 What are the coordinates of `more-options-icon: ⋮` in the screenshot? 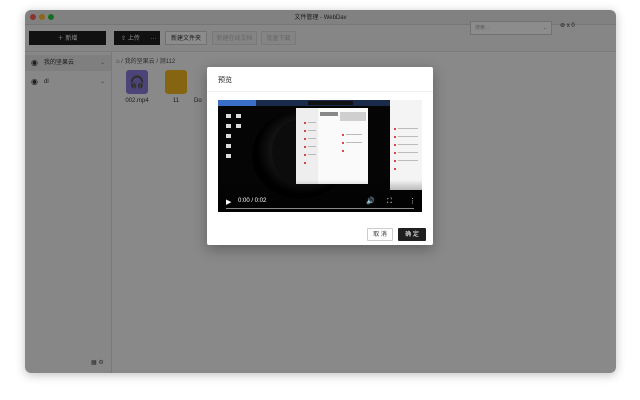 It's located at (412, 201).